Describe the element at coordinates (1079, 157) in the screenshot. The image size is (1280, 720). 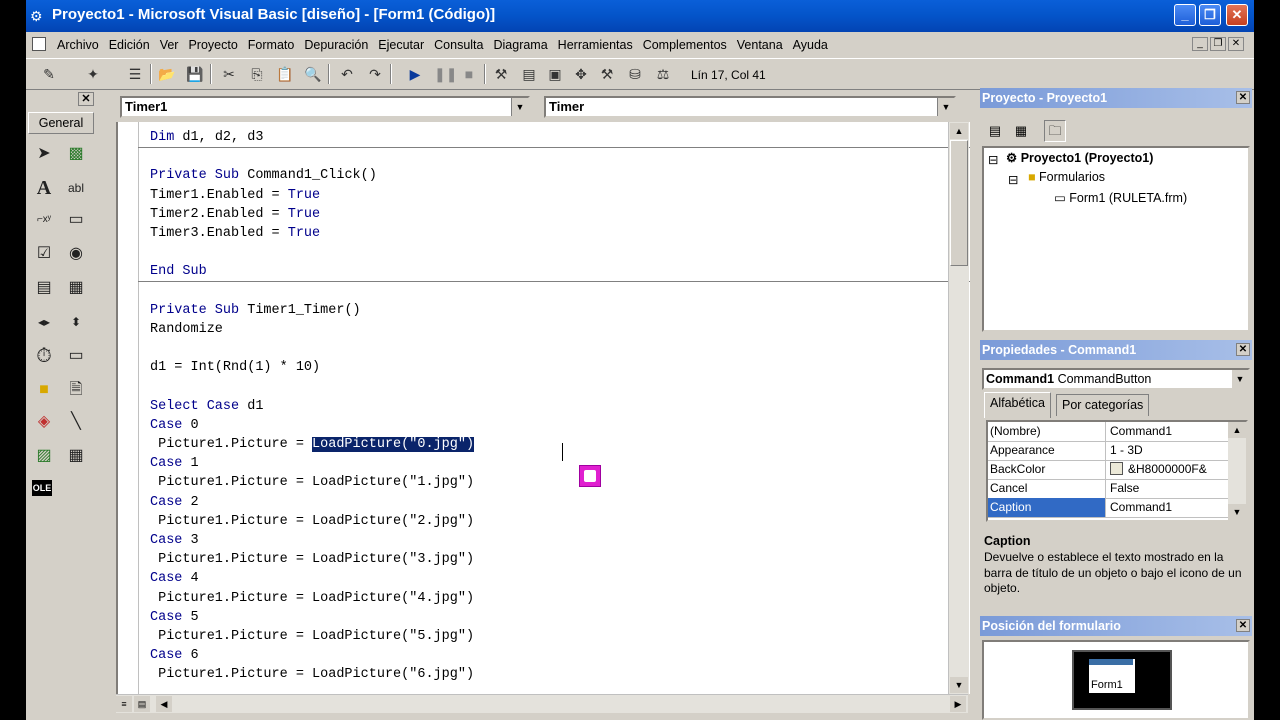
I see `tree-item-project: ⚙ Proyecto1 (Proyecto1)` at that location.